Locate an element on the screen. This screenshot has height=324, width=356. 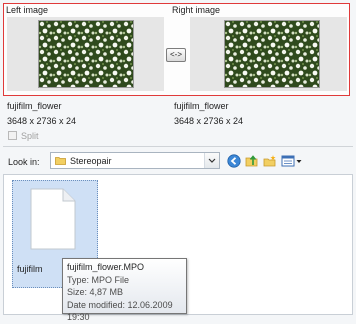
folder-icon is located at coordinates (60, 161).